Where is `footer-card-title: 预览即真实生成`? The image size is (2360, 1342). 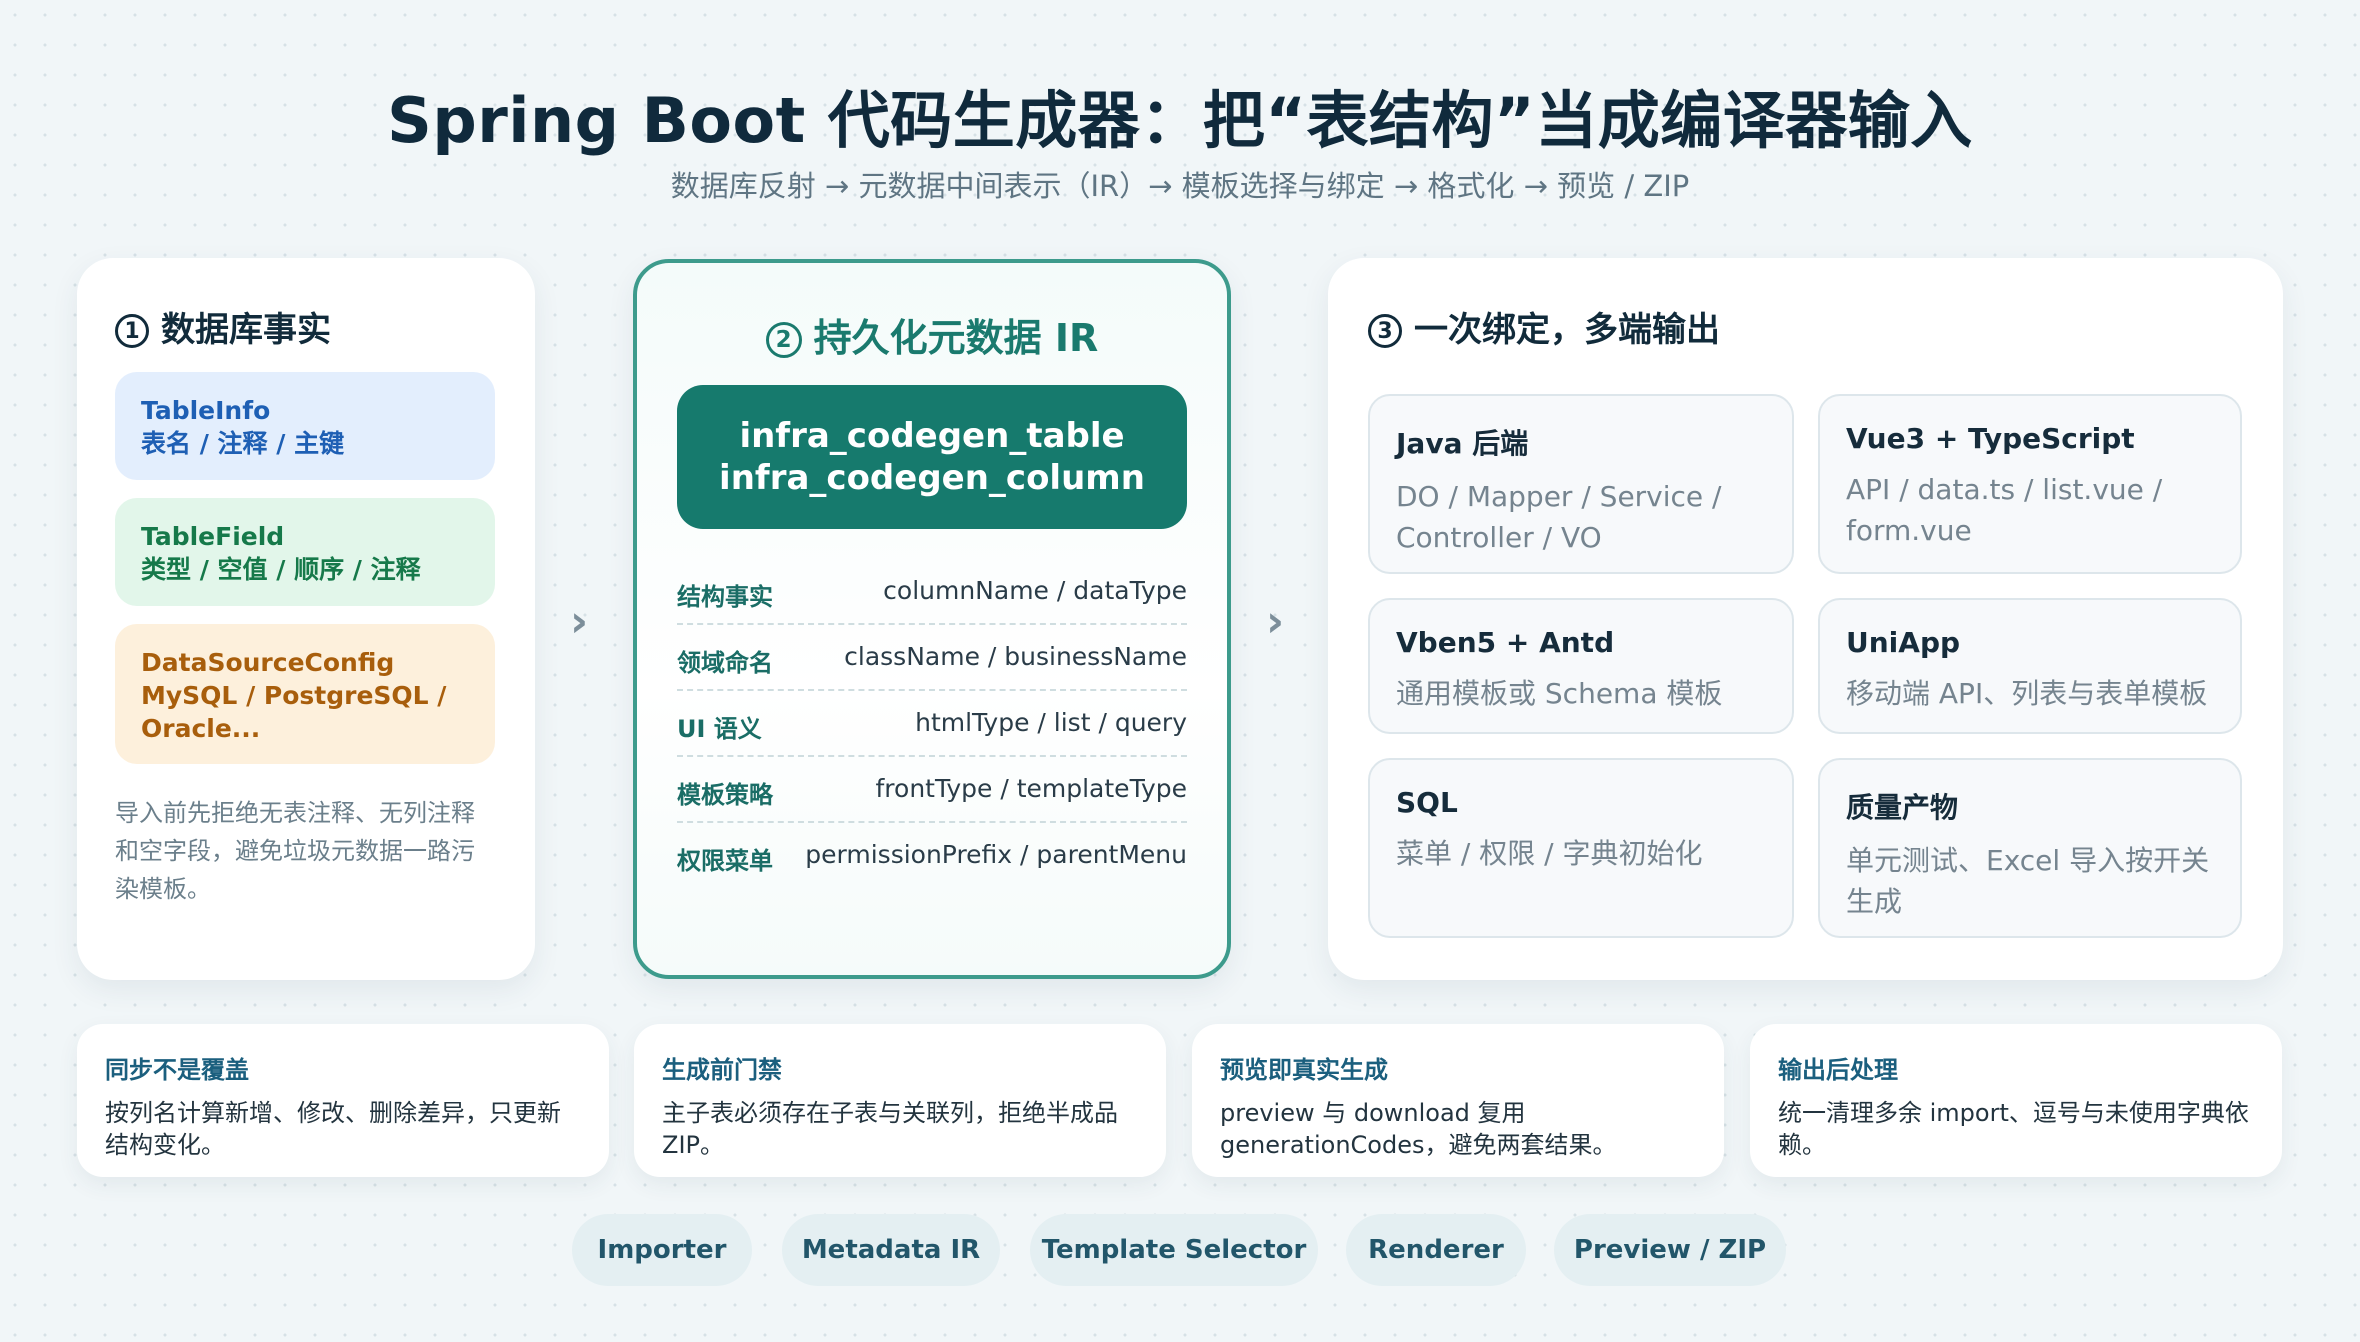
footer-card-title: 预览即真实生成 is located at coordinates (1304, 1070).